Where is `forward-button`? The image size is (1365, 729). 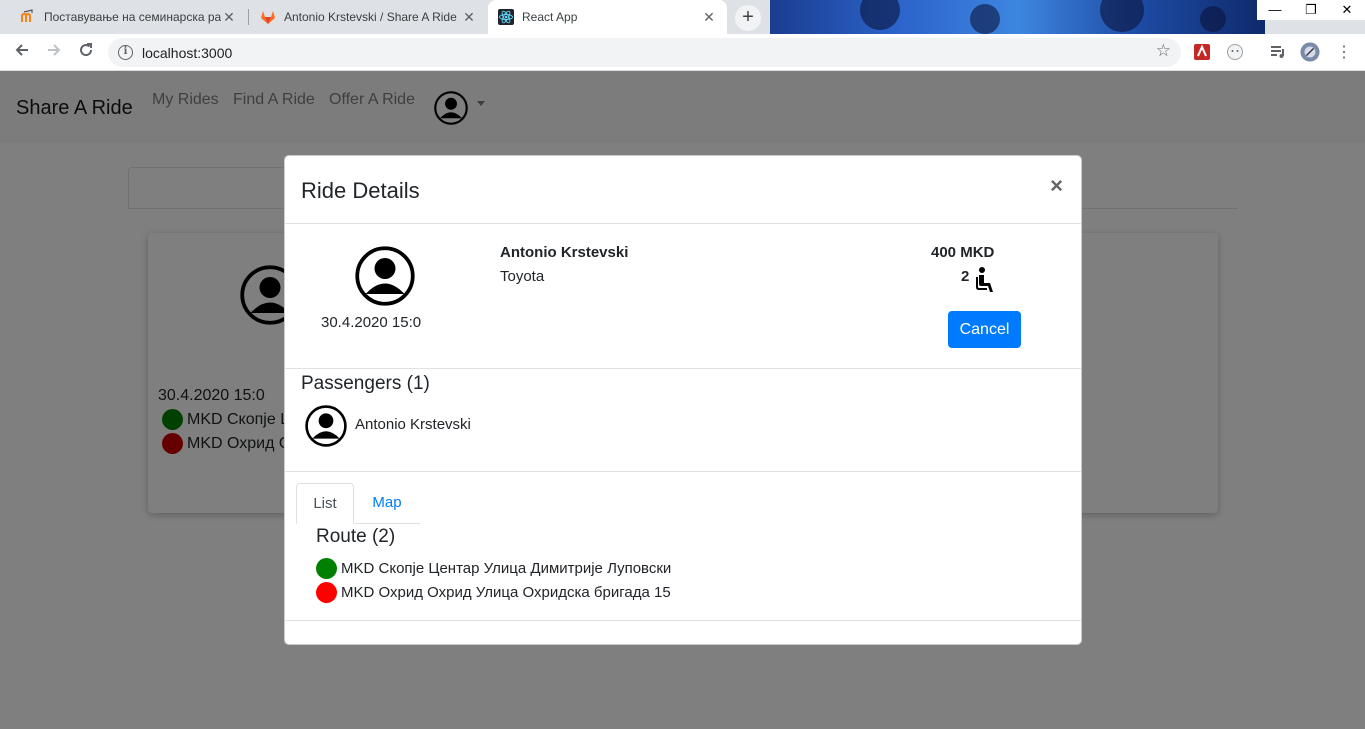
forward-button is located at coordinates (54, 53).